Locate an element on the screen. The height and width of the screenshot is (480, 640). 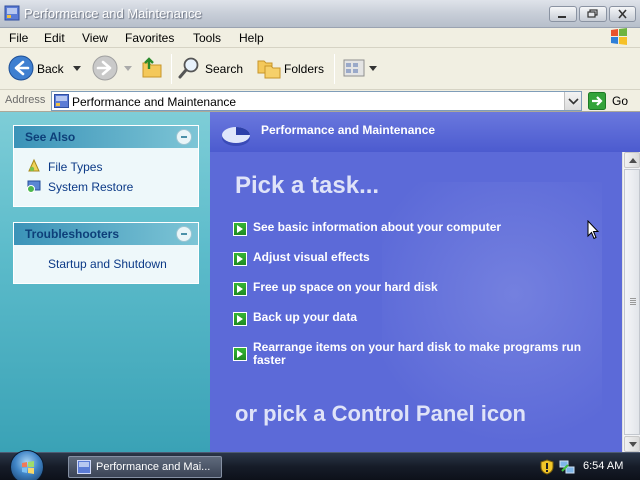
vertical-scrollbar is located at coordinates (631, 302).